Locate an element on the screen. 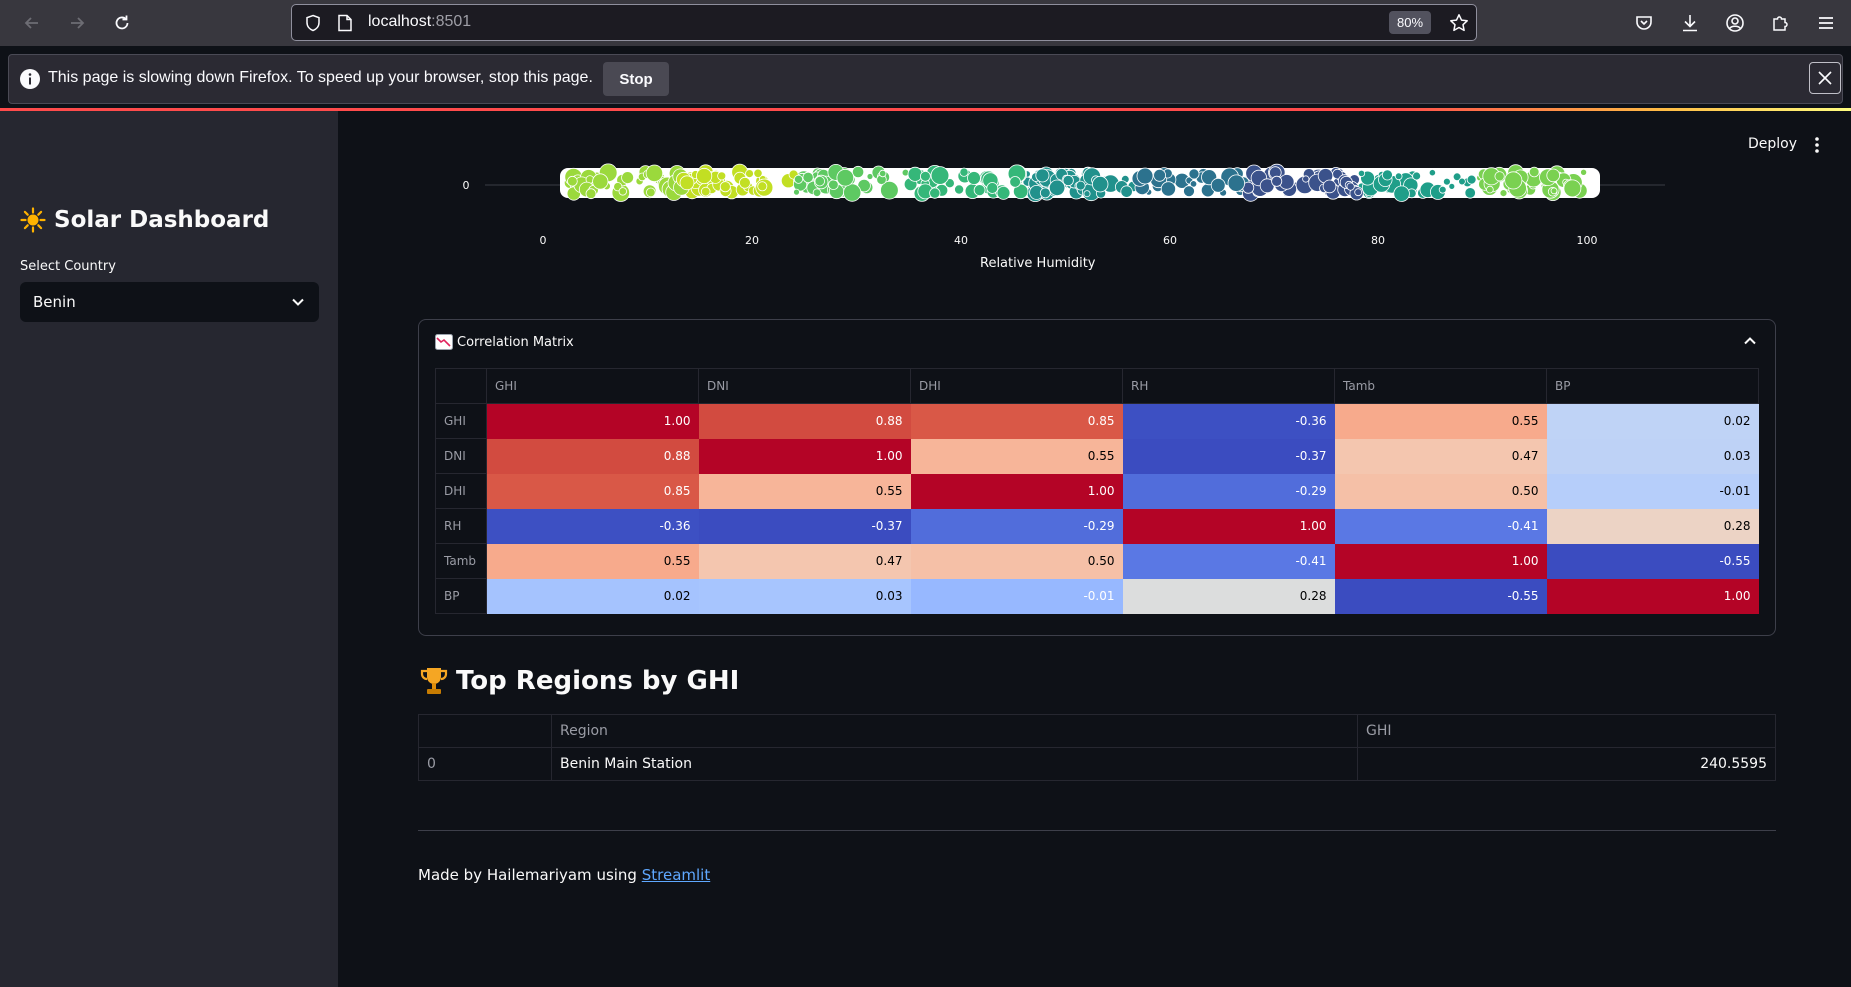 This screenshot has width=1851, height=987. forward-icon is located at coordinates (77, 23).